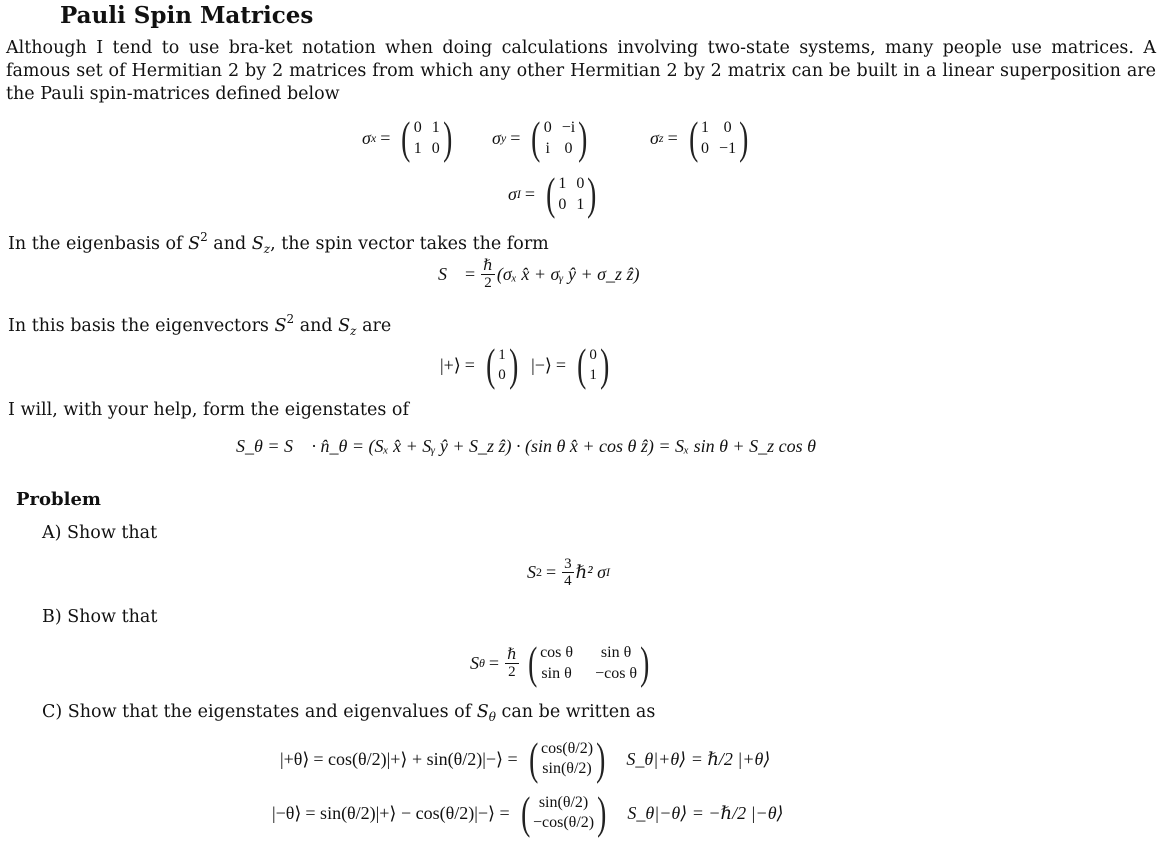  What do you see at coordinates (705, 812) in the screenshot?
I see `eigenvalue-equation: S_θ|−θ⟩ = −ℏ/2 |−θ⟩` at bounding box center [705, 812].